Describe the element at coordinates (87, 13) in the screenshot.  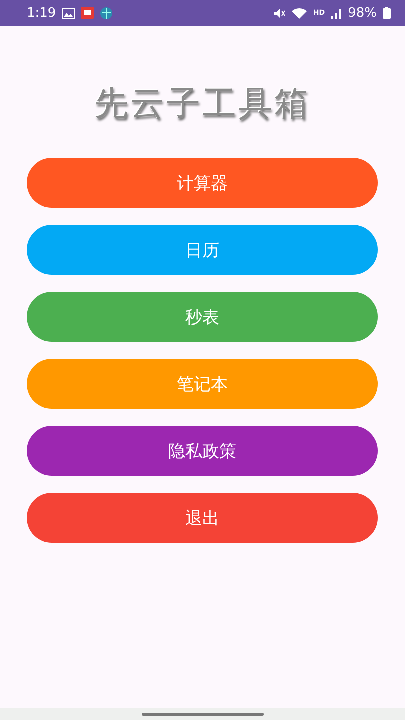
I see `app-notification-icon` at that location.